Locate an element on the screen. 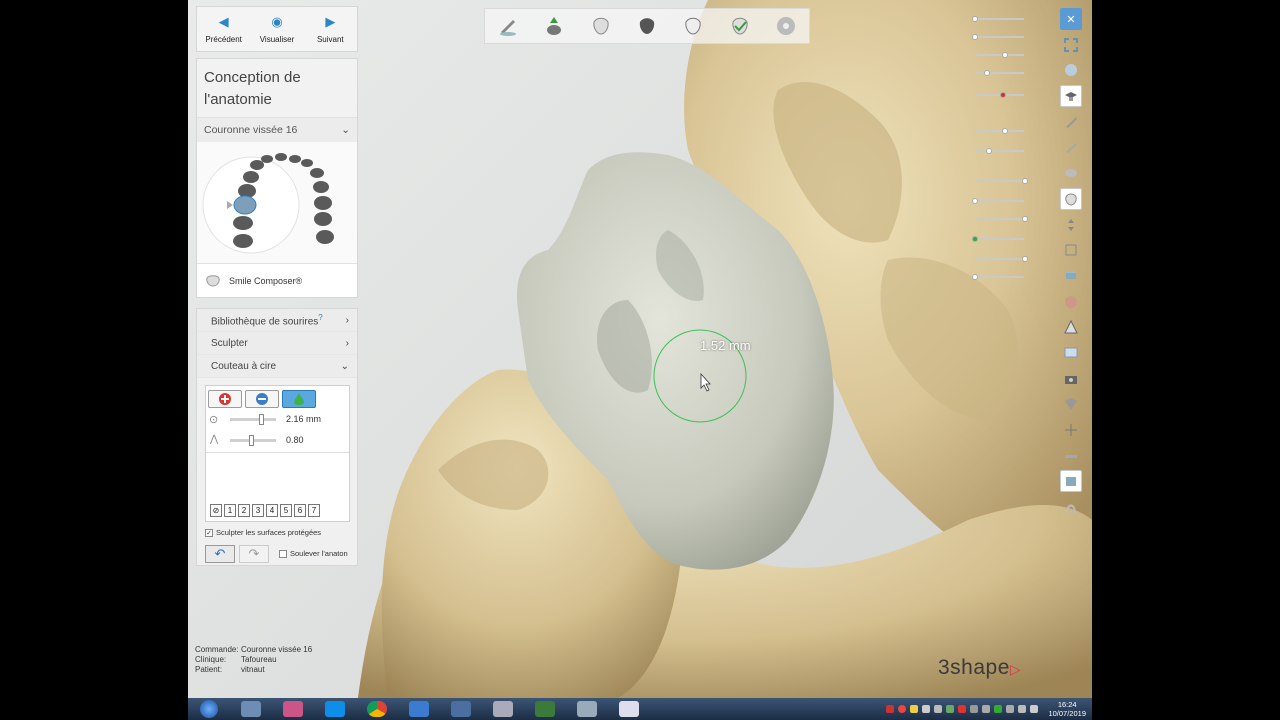 Image resolution: width=1280 pixels, height=720 pixels. preset-button: 4 is located at coordinates (272, 510).